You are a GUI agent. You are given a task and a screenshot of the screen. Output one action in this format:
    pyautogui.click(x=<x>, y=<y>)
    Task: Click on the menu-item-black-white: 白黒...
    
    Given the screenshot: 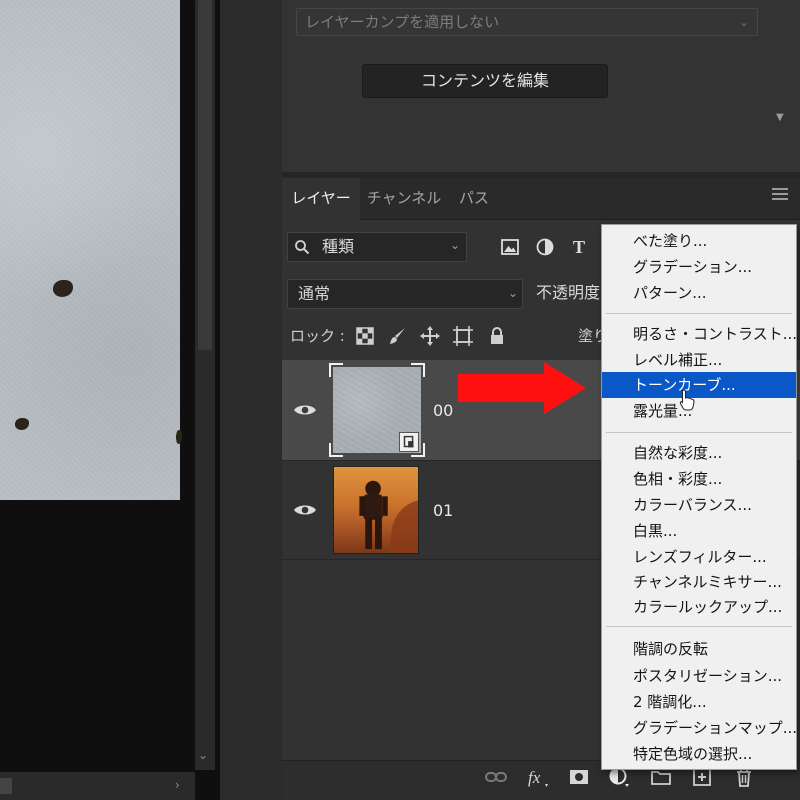 What is the action you would take?
    pyautogui.click(x=699, y=531)
    